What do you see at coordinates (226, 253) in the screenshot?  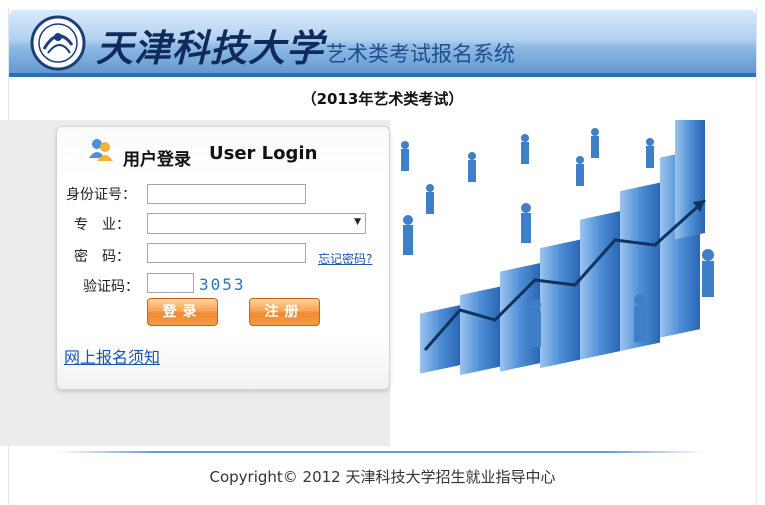 I see `password-input` at bounding box center [226, 253].